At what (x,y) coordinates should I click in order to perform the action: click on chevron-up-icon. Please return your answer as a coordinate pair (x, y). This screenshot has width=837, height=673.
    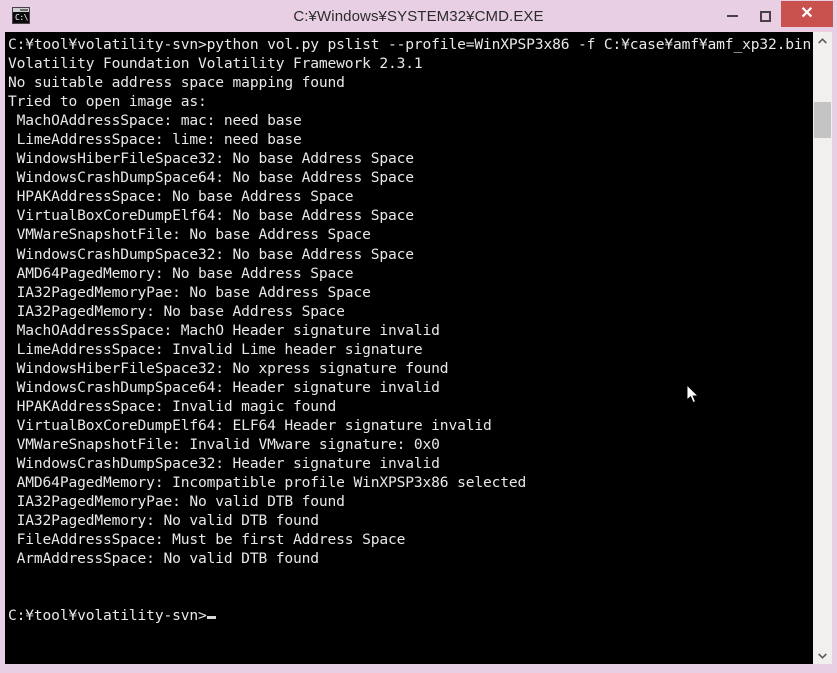
    Looking at the image, I should click on (822, 40).